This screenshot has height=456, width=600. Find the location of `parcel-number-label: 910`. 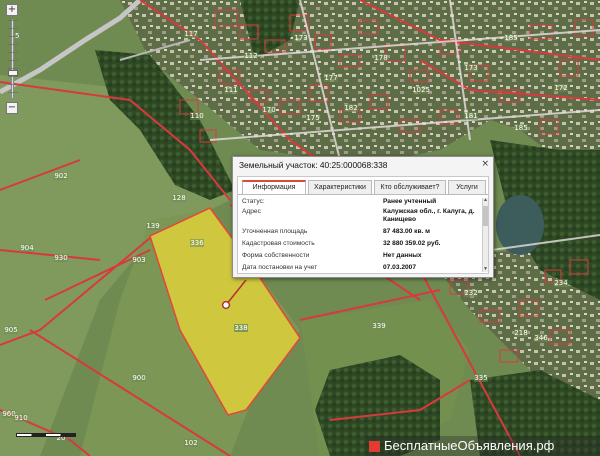

parcel-number-label: 910 is located at coordinates (20, 418).